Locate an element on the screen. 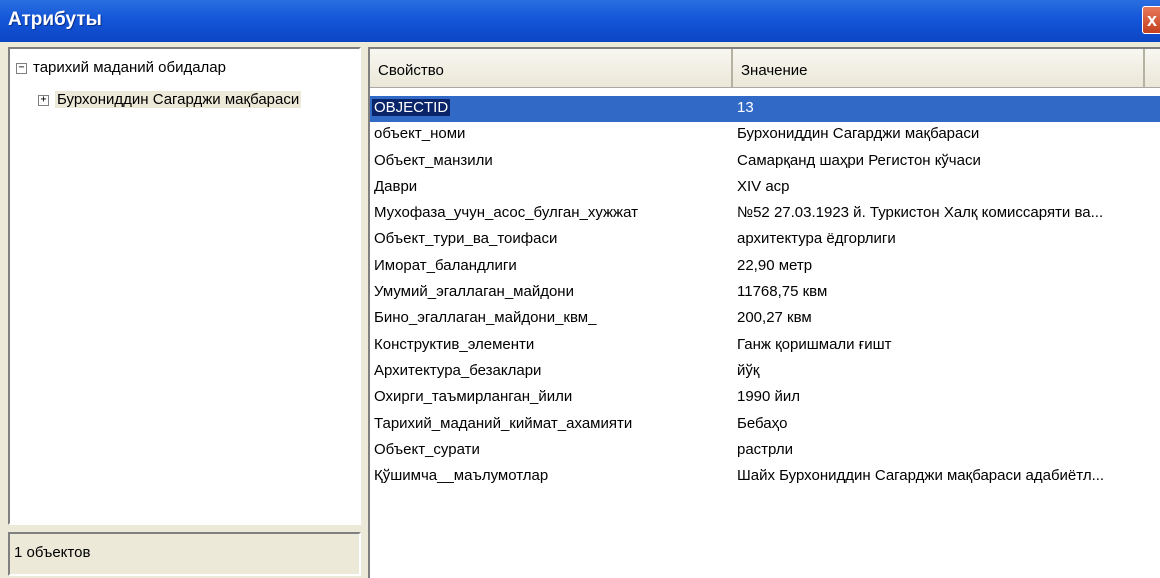 Image resolution: width=1160 pixels, height=578 pixels. table-row: Умумий_эгаллаган_майдони 11768,75 квм is located at coordinates (765, 293).